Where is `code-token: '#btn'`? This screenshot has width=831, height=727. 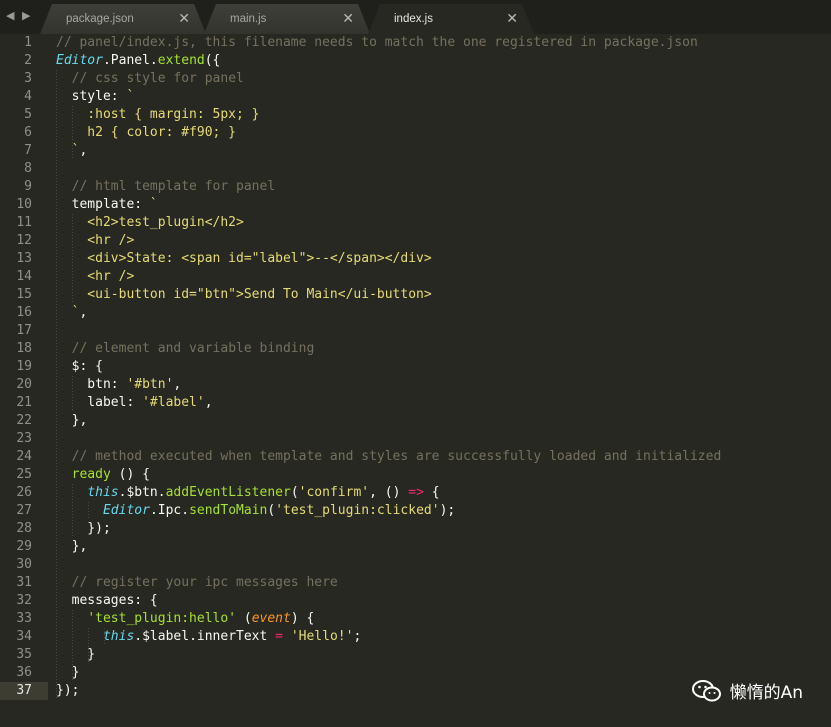
code-token: '#btn' is located at coordinates (150, 384).